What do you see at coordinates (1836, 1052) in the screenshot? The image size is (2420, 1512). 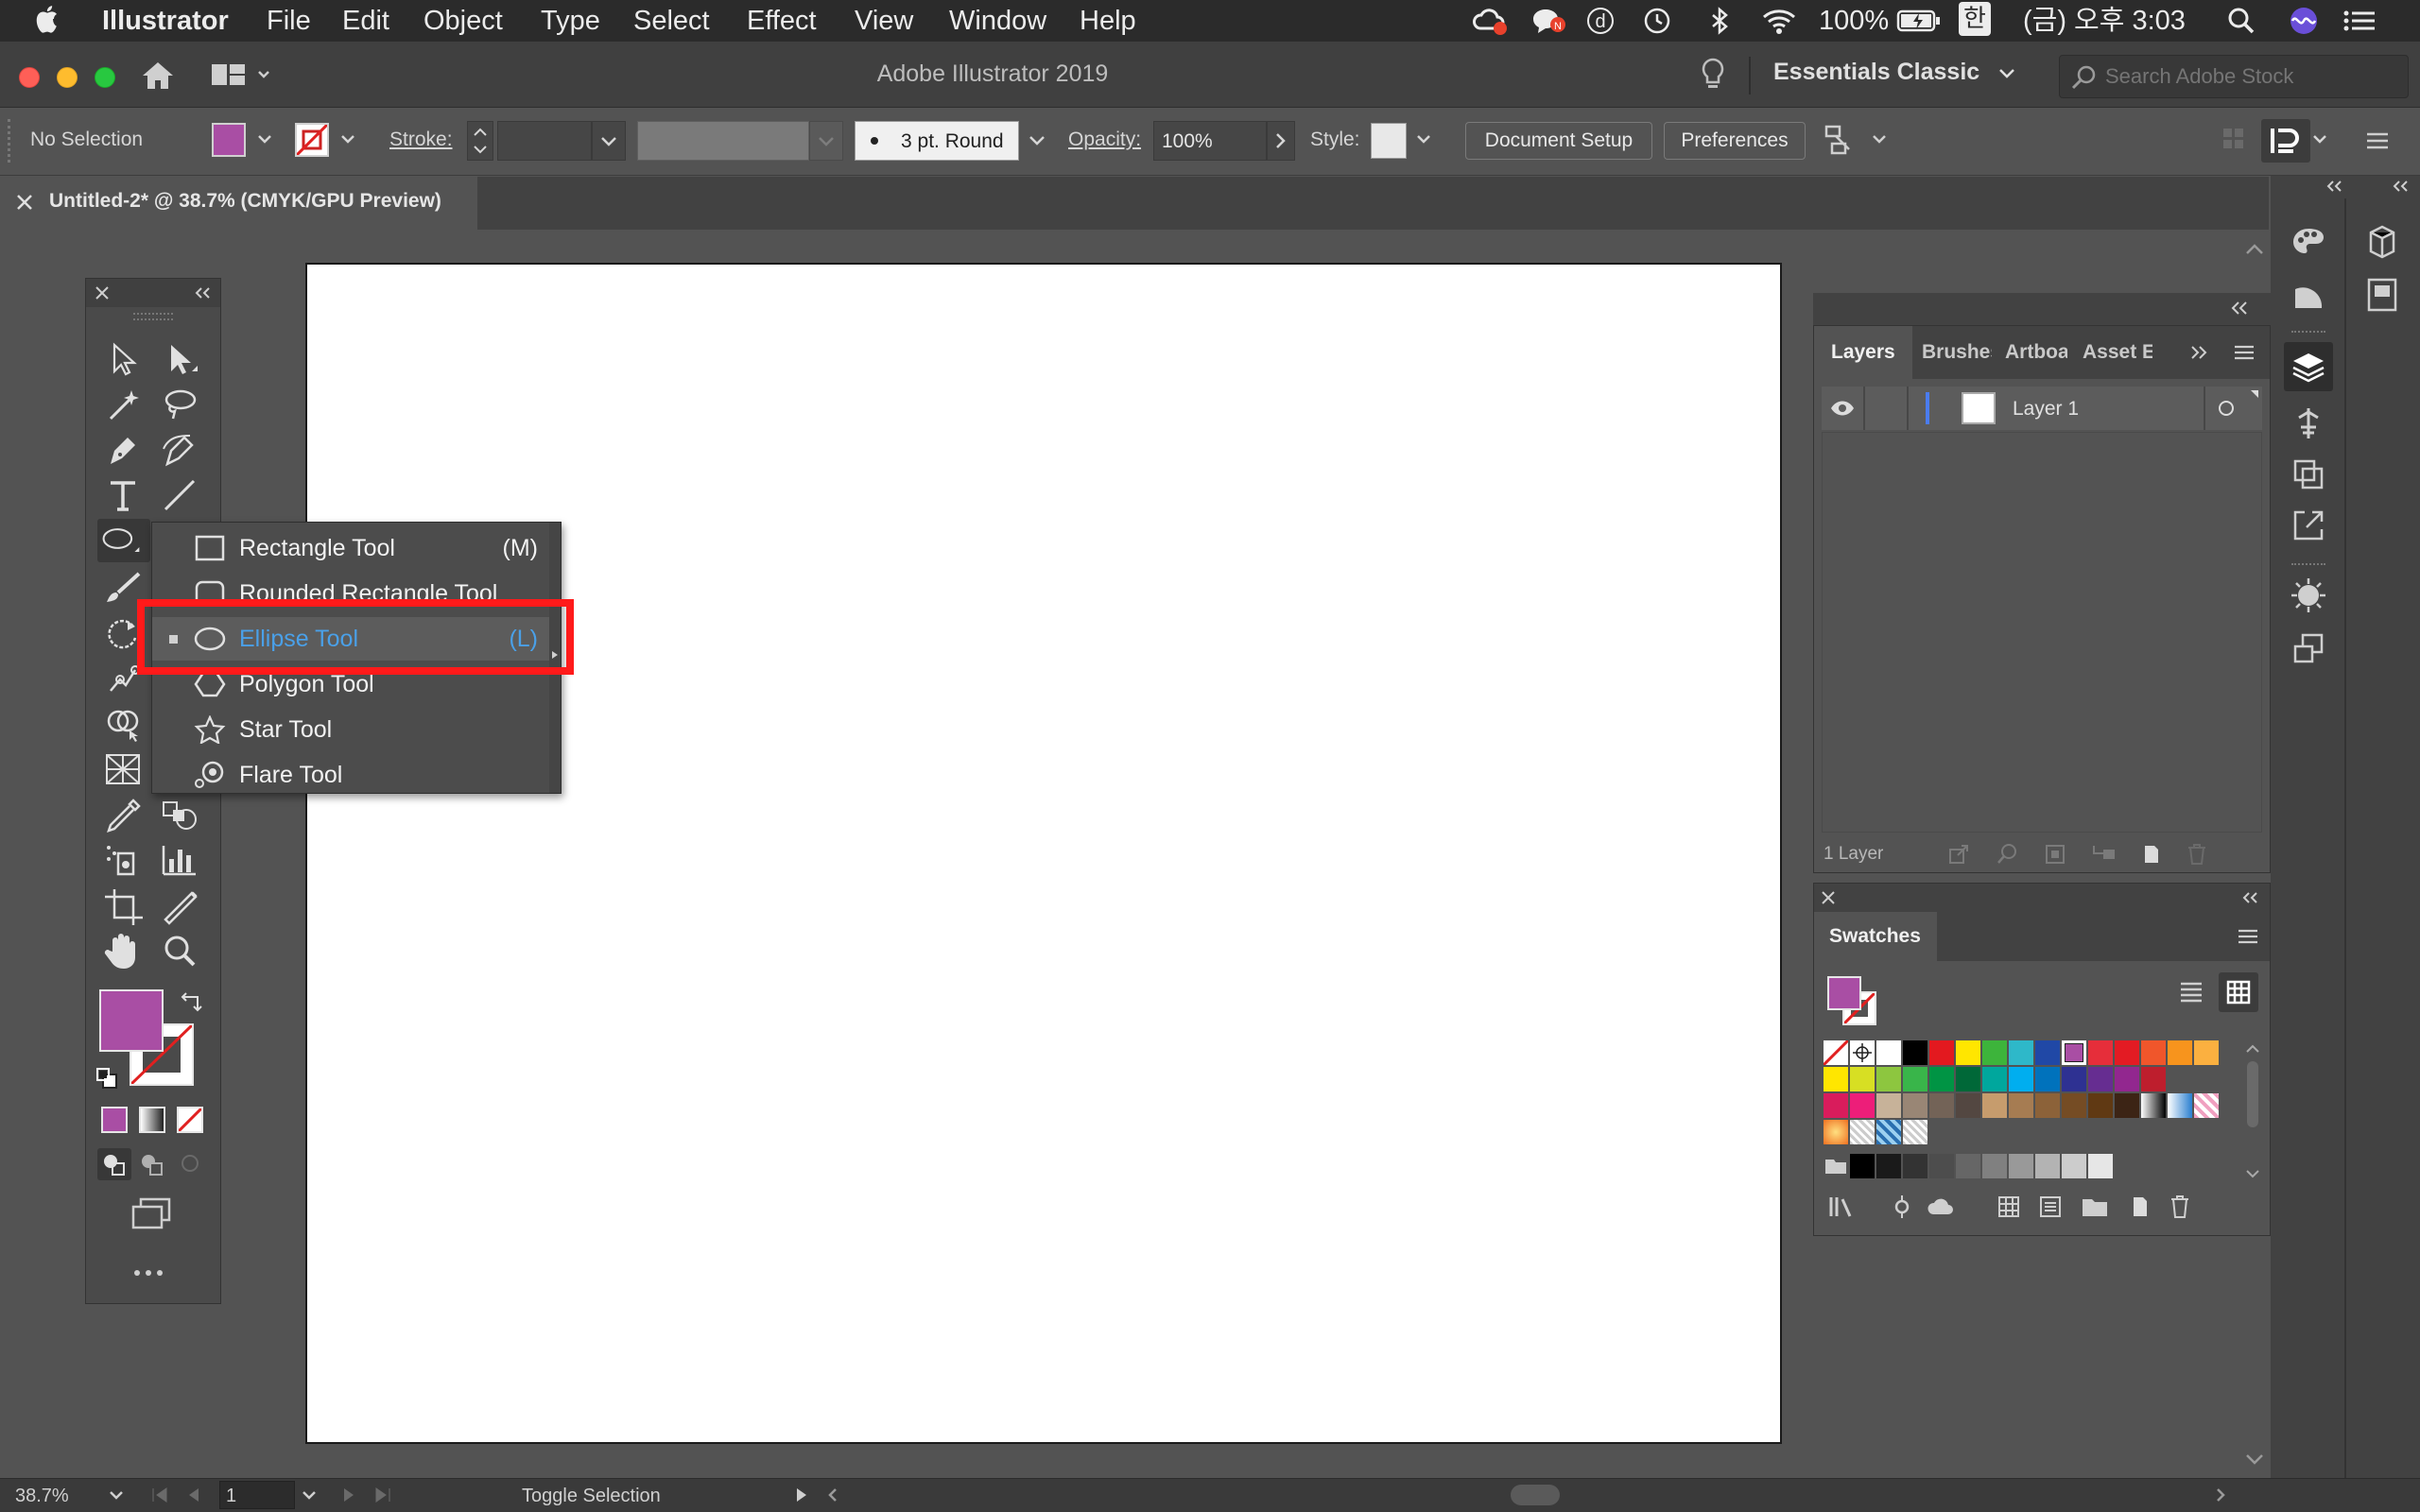 I see `none-swatch` at bounding box center [1836, 1052].